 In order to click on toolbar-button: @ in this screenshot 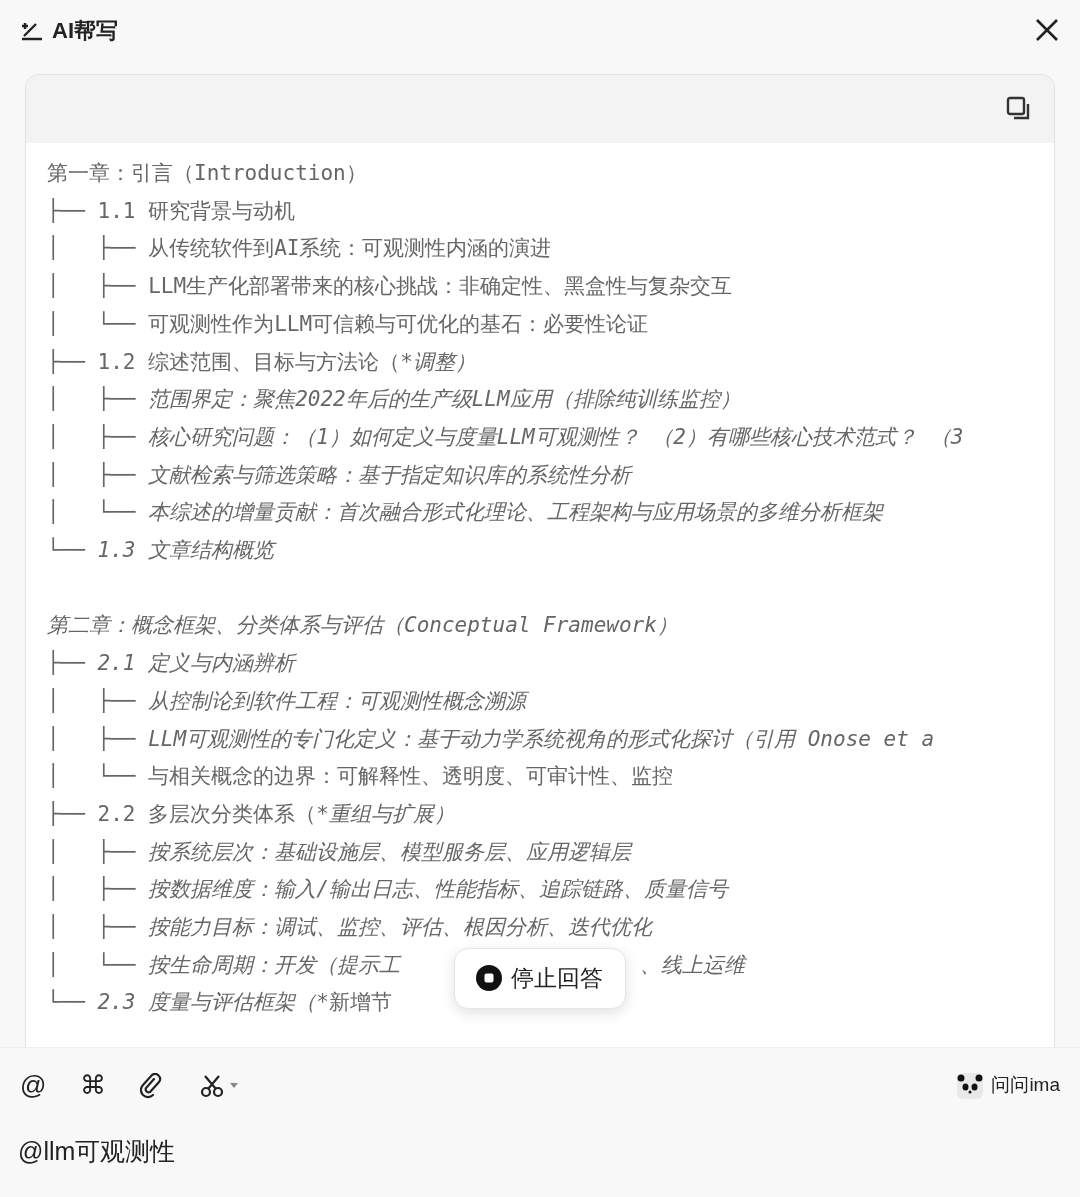, I will do `click(38, 1085)`.